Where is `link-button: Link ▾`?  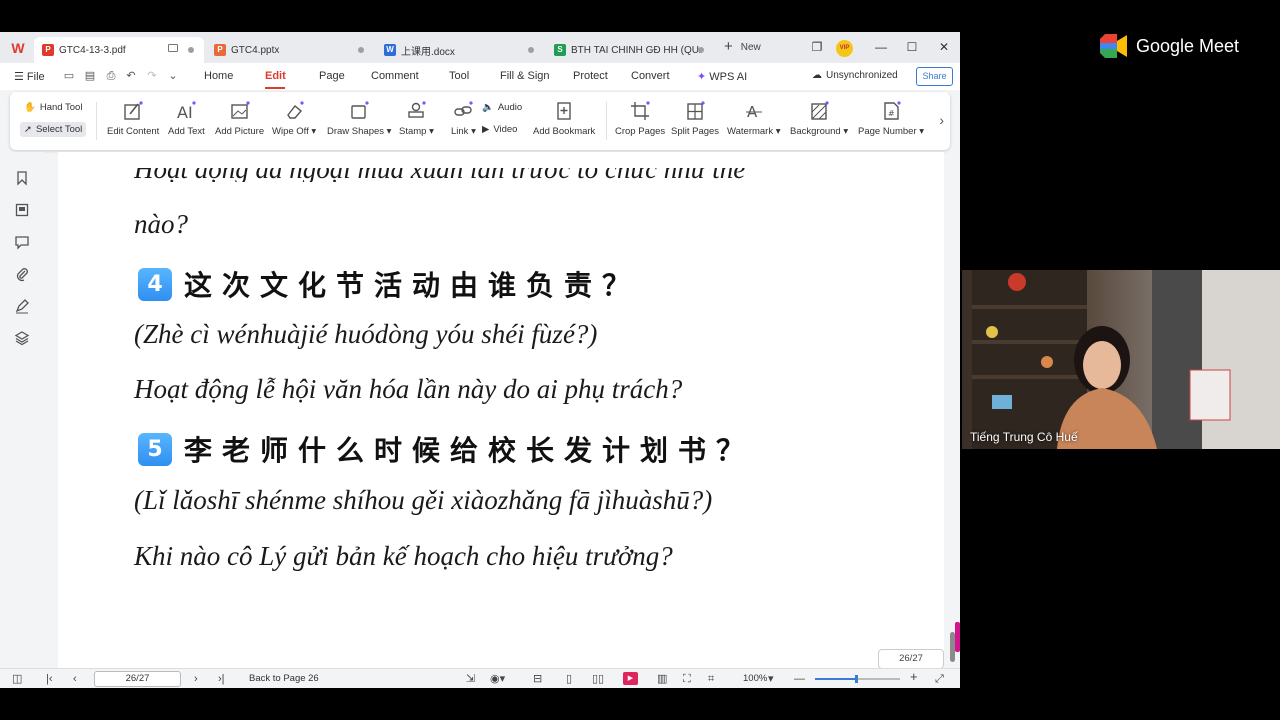 link-button: Link ▾ is located at coordinates (463, 118).